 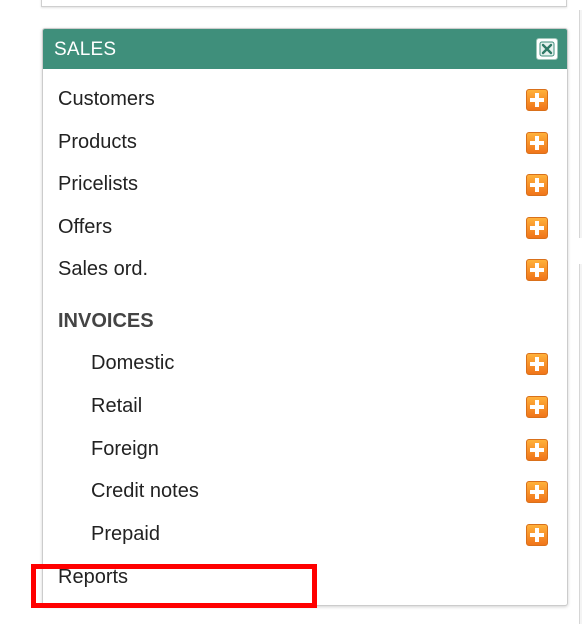 What do you see at coordinates (97, 142) in the screenshot?
I see `menu-item-label: Products` at bounding box center [97, 142].